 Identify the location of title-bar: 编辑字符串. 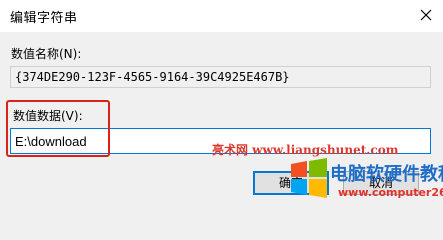
(221, 16).